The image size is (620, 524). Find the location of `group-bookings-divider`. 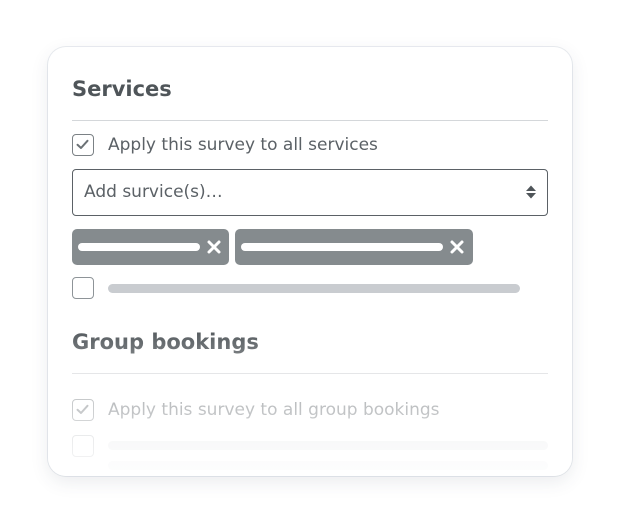

group-bookings-divider is located at coordinates (310, 373).